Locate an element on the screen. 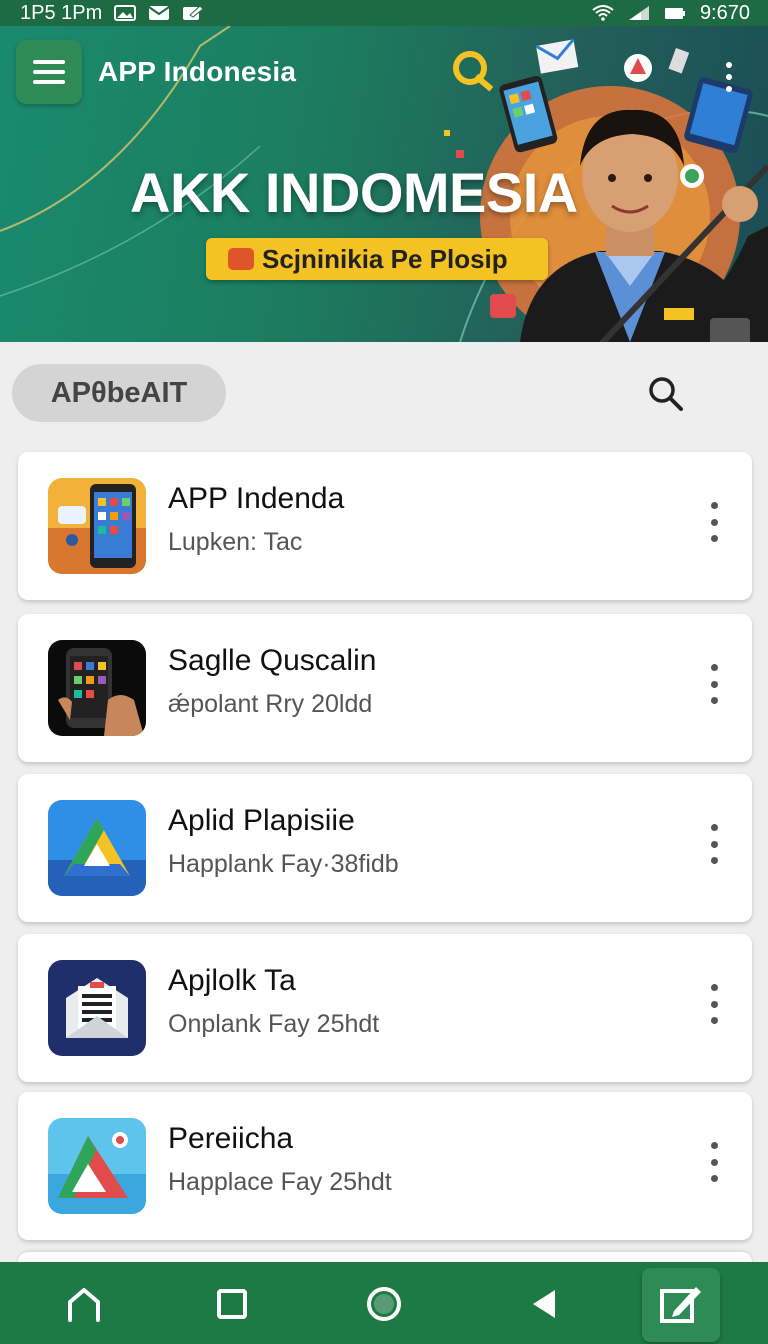 This screenshot has height=1344, width=768. circle-home-icon is located at coordinates (384, 1304).